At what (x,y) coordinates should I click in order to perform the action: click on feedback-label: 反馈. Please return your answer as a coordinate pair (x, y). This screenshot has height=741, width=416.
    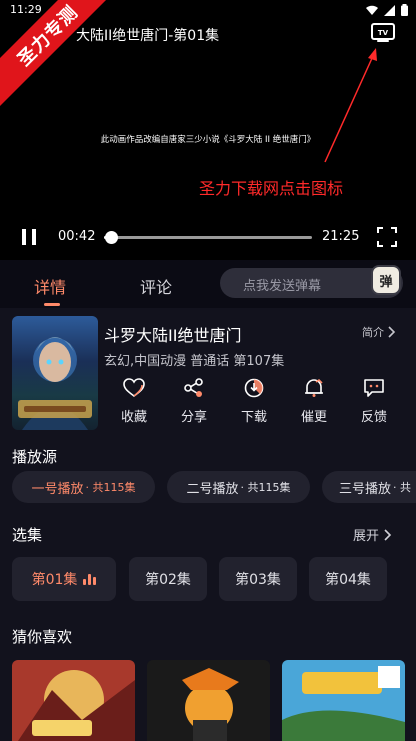
    Looking at the image, I should click on (373, 417).